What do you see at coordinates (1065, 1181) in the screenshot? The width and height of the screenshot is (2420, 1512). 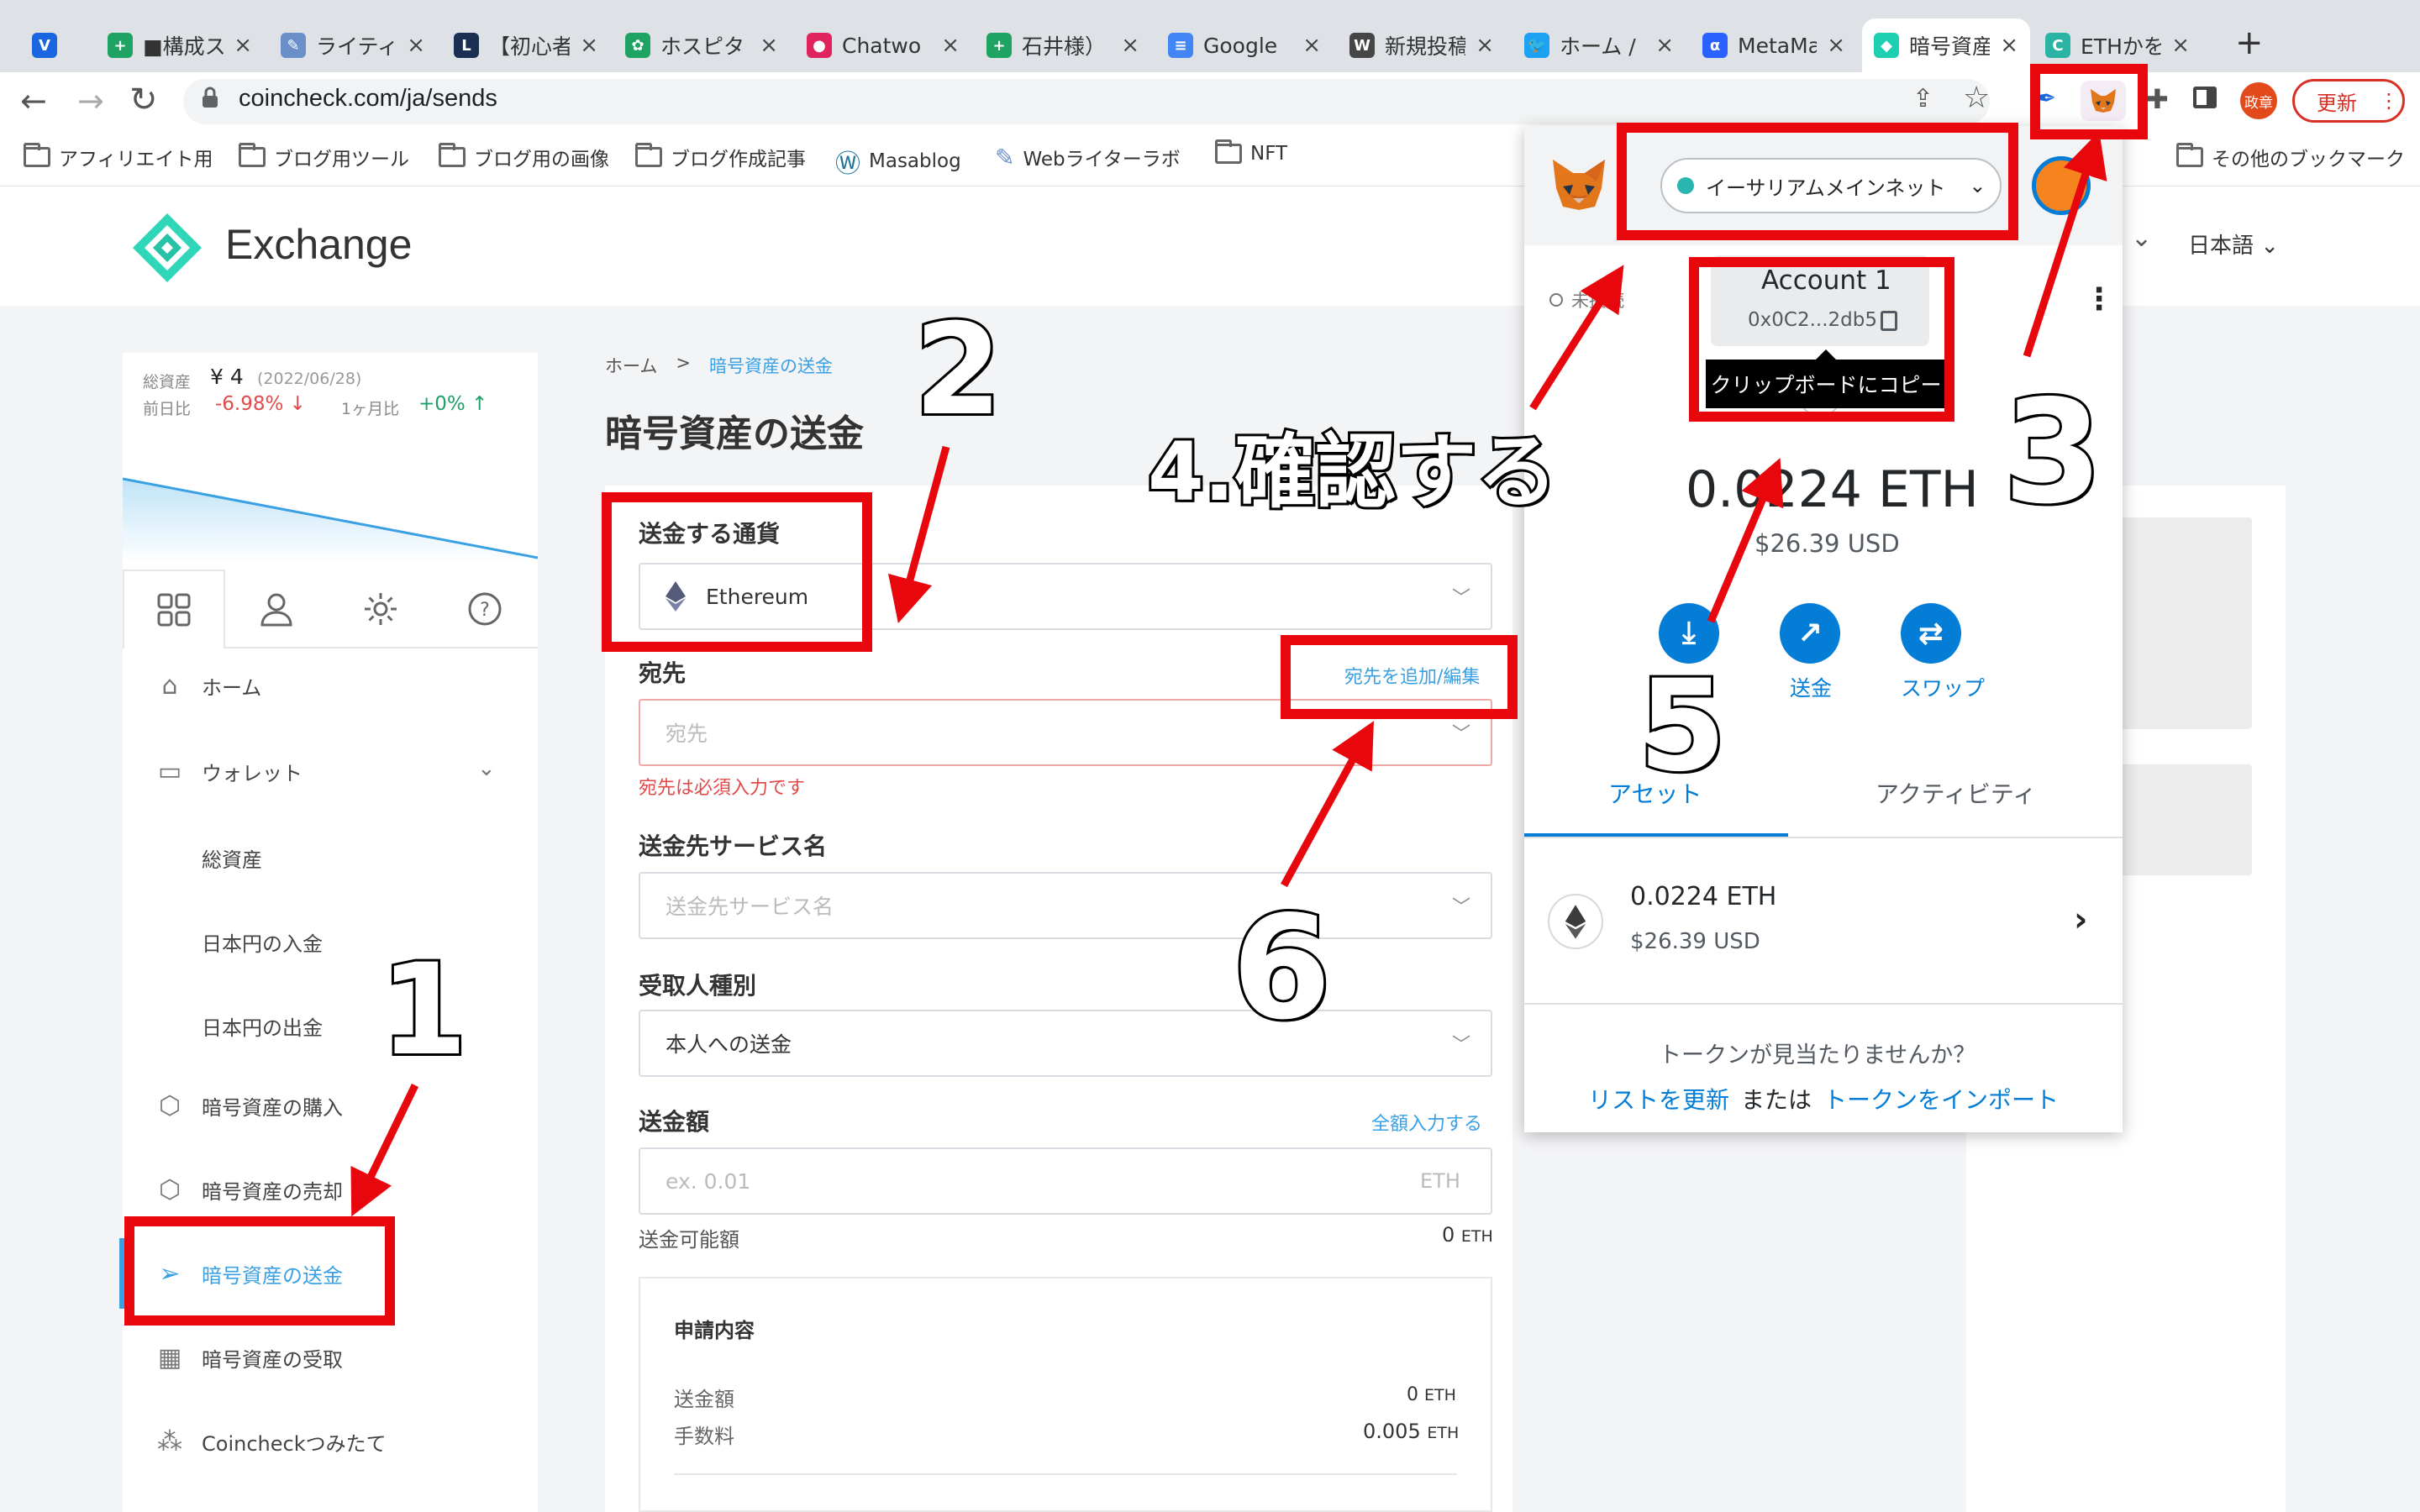 I see `amount-input: ex. 0.01` at bounding box center [1065, 1181].